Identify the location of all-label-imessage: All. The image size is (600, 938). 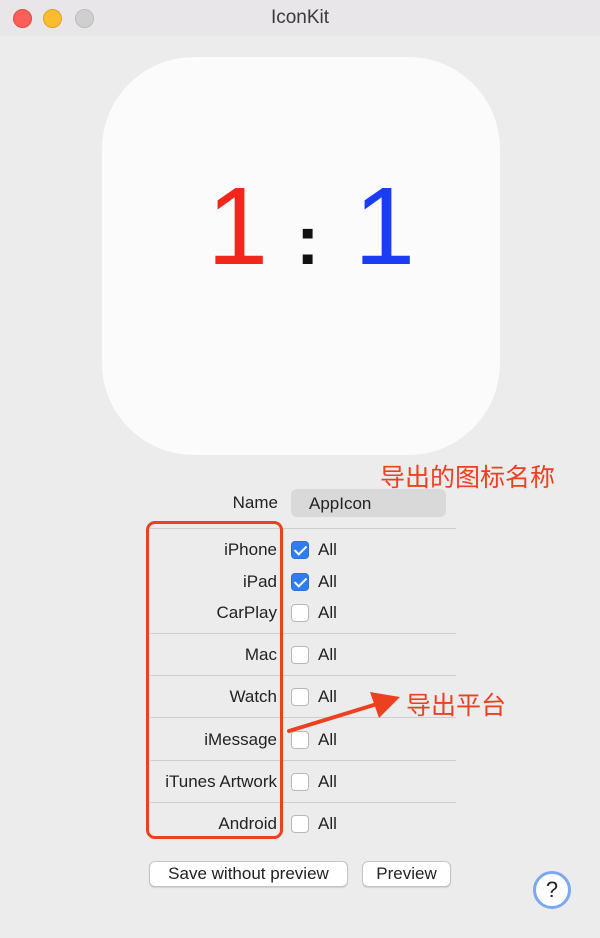
(327, 739).